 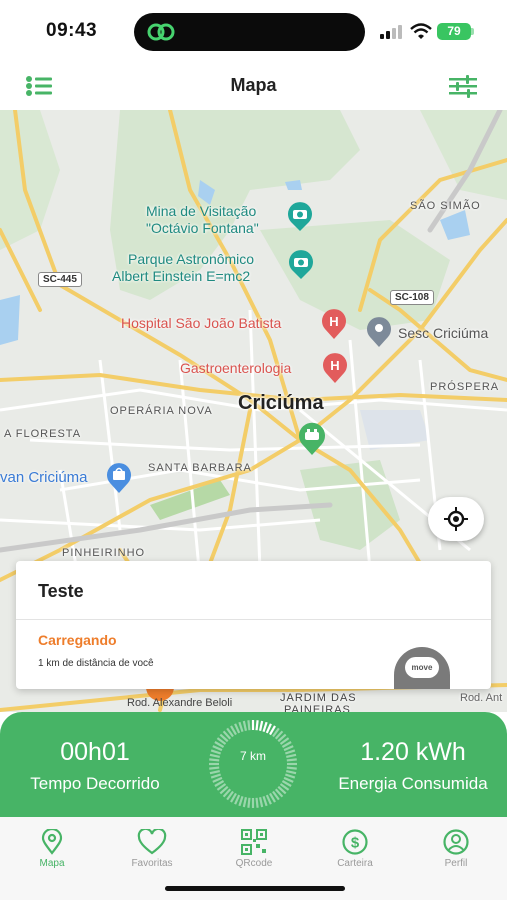 I want to click on charging-station-pin-icon, so click(x=312, y=439).